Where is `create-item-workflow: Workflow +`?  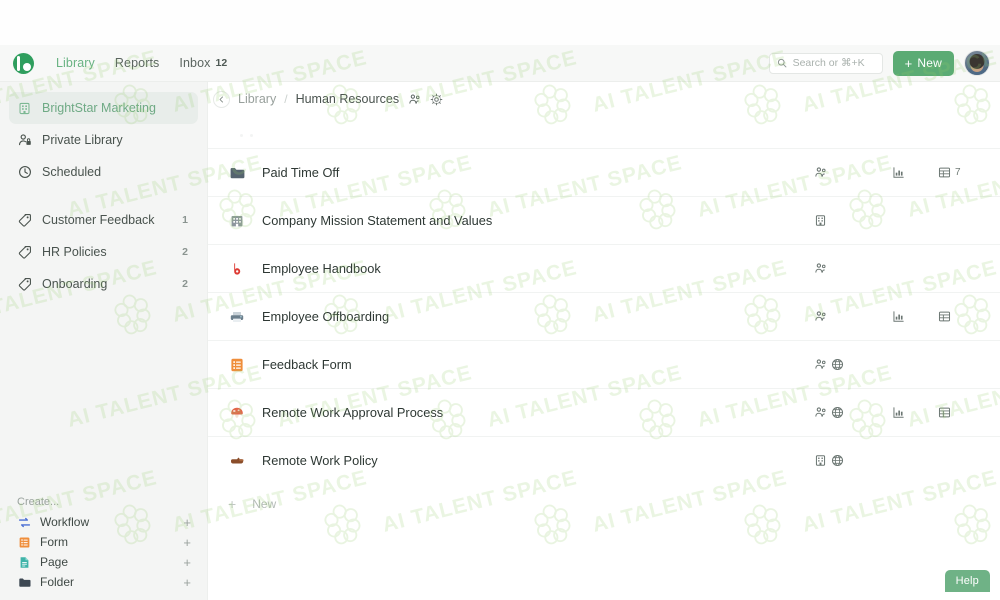
create-item-workflow: Workflow + is located at coordinates (104, 522).